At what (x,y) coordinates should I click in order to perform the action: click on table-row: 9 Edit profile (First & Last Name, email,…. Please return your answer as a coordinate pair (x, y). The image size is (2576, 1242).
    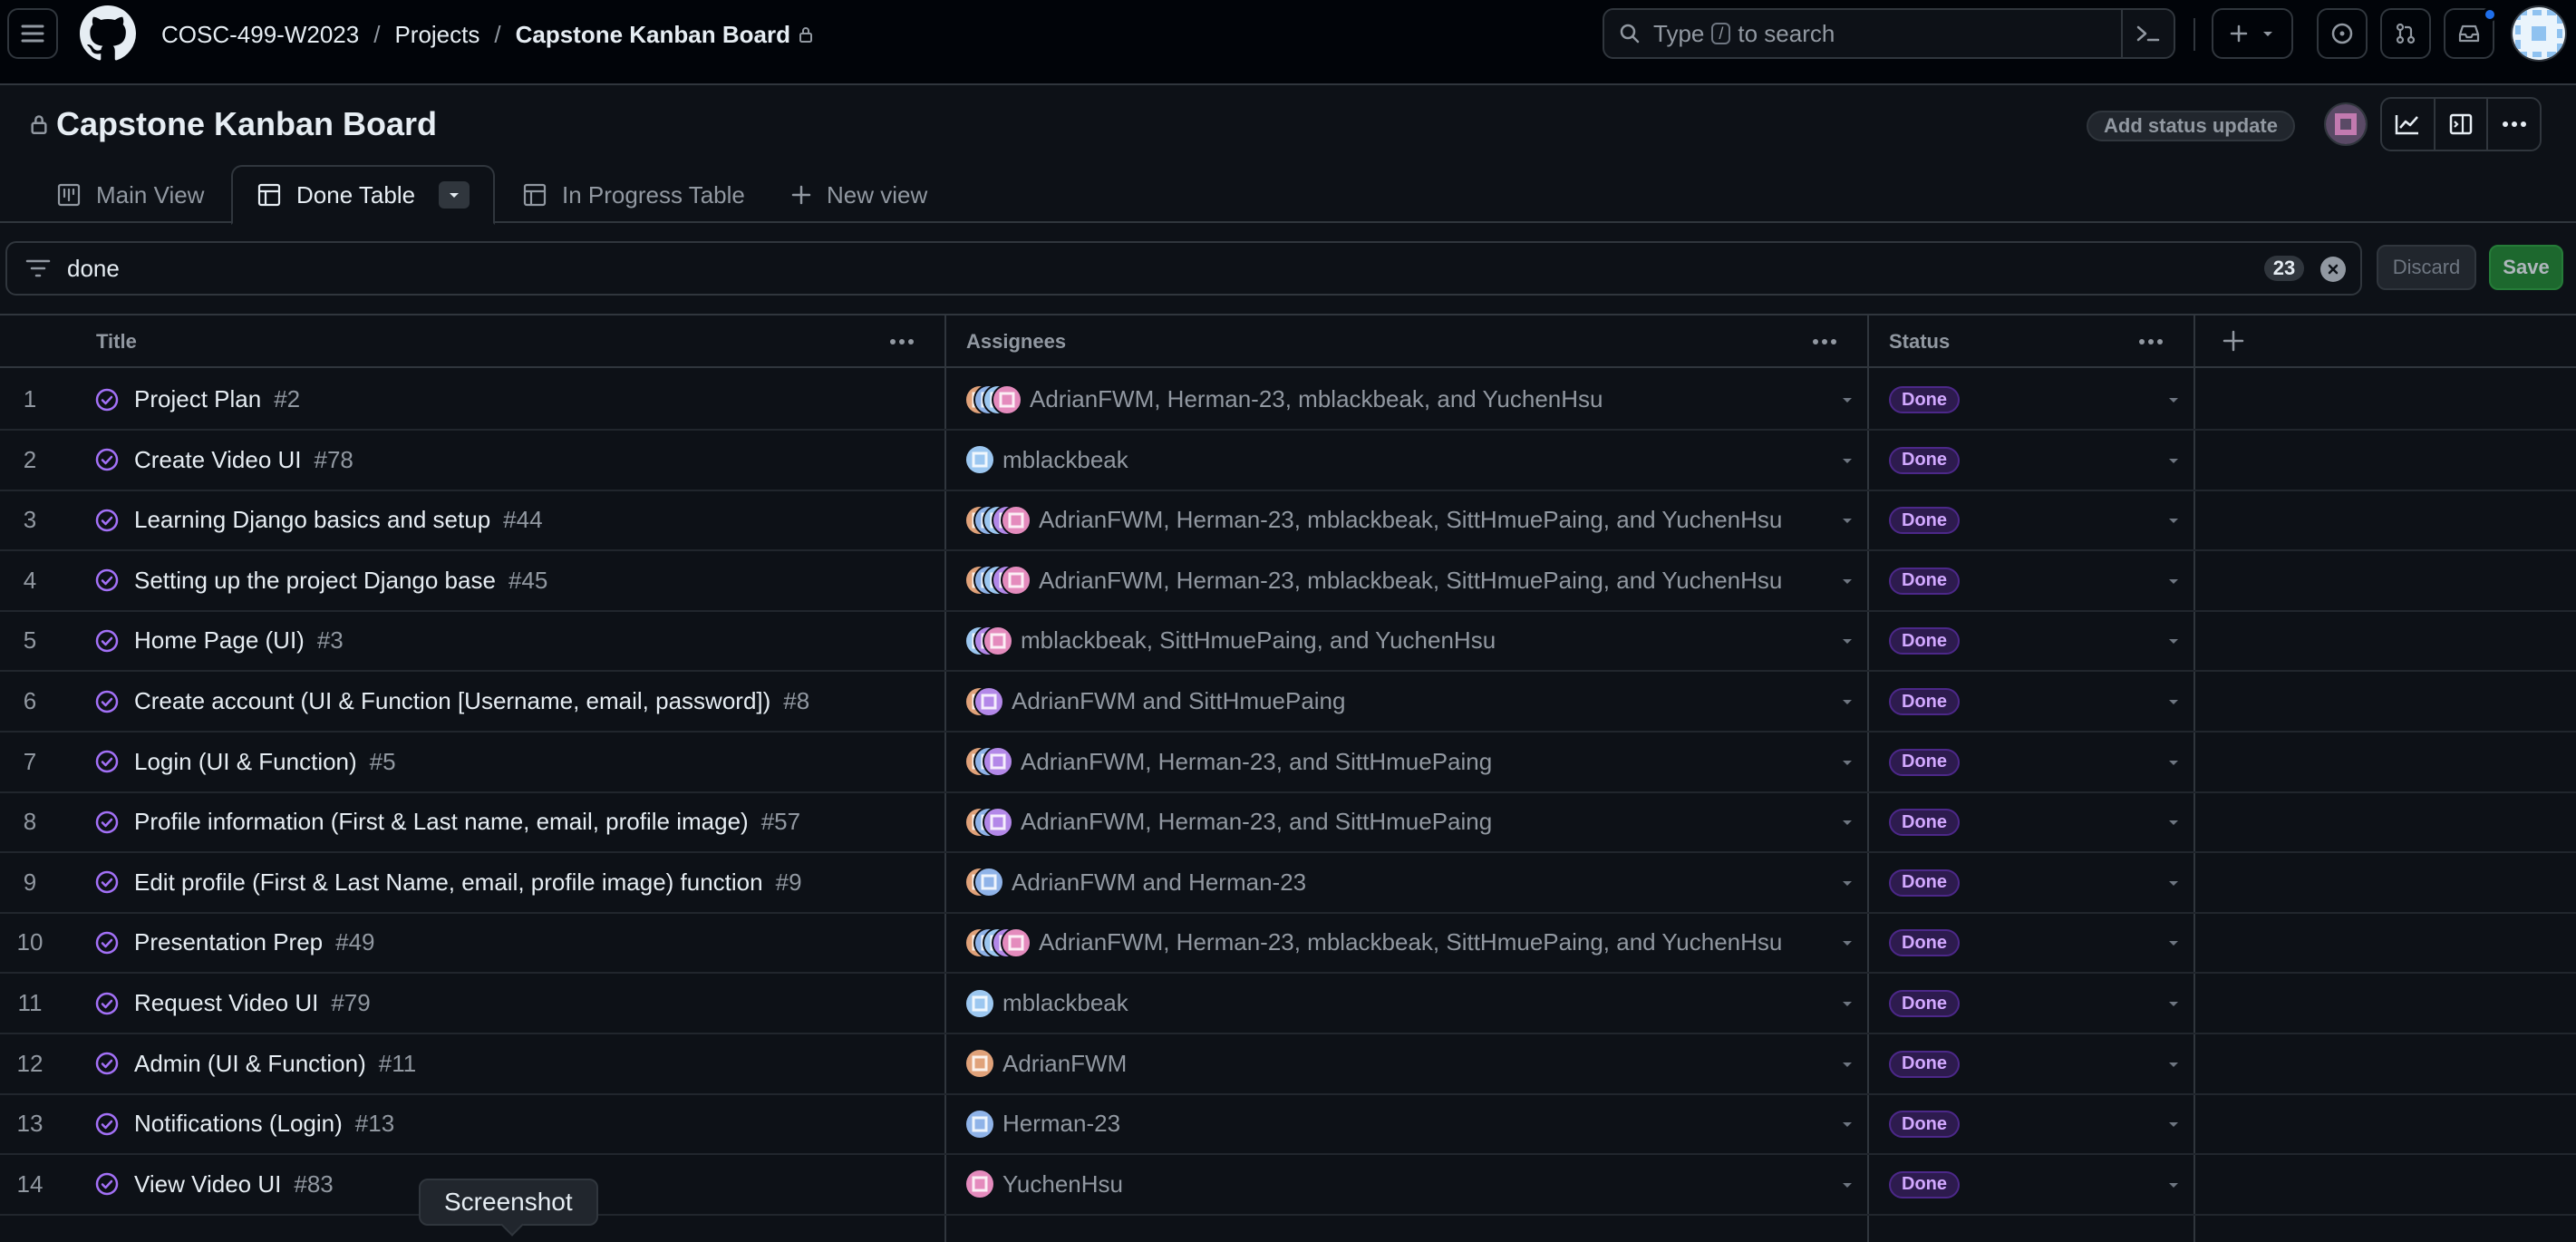
    Looking at the image, I should click on (1288, 883).